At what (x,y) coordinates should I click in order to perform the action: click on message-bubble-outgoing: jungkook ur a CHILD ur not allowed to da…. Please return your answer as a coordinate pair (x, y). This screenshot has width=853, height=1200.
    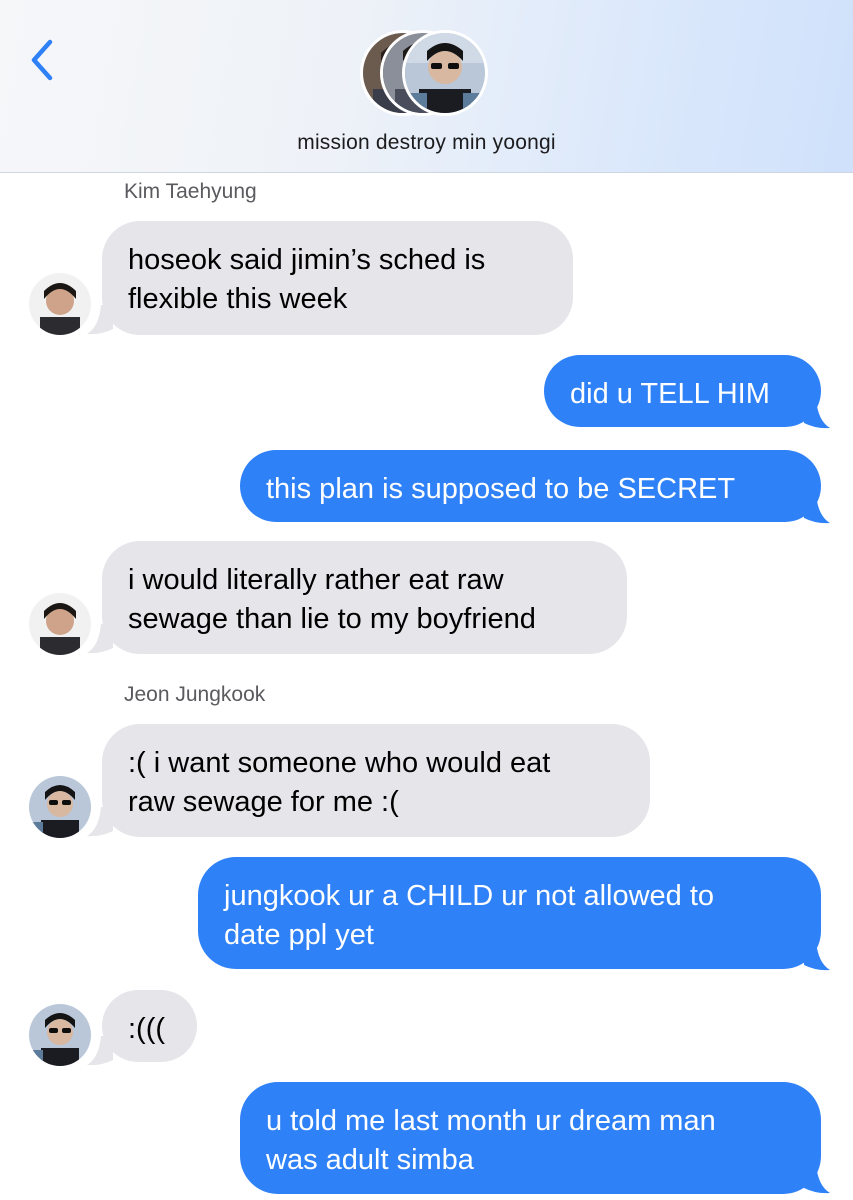
    Looking at the image, I should click on (509, 913).